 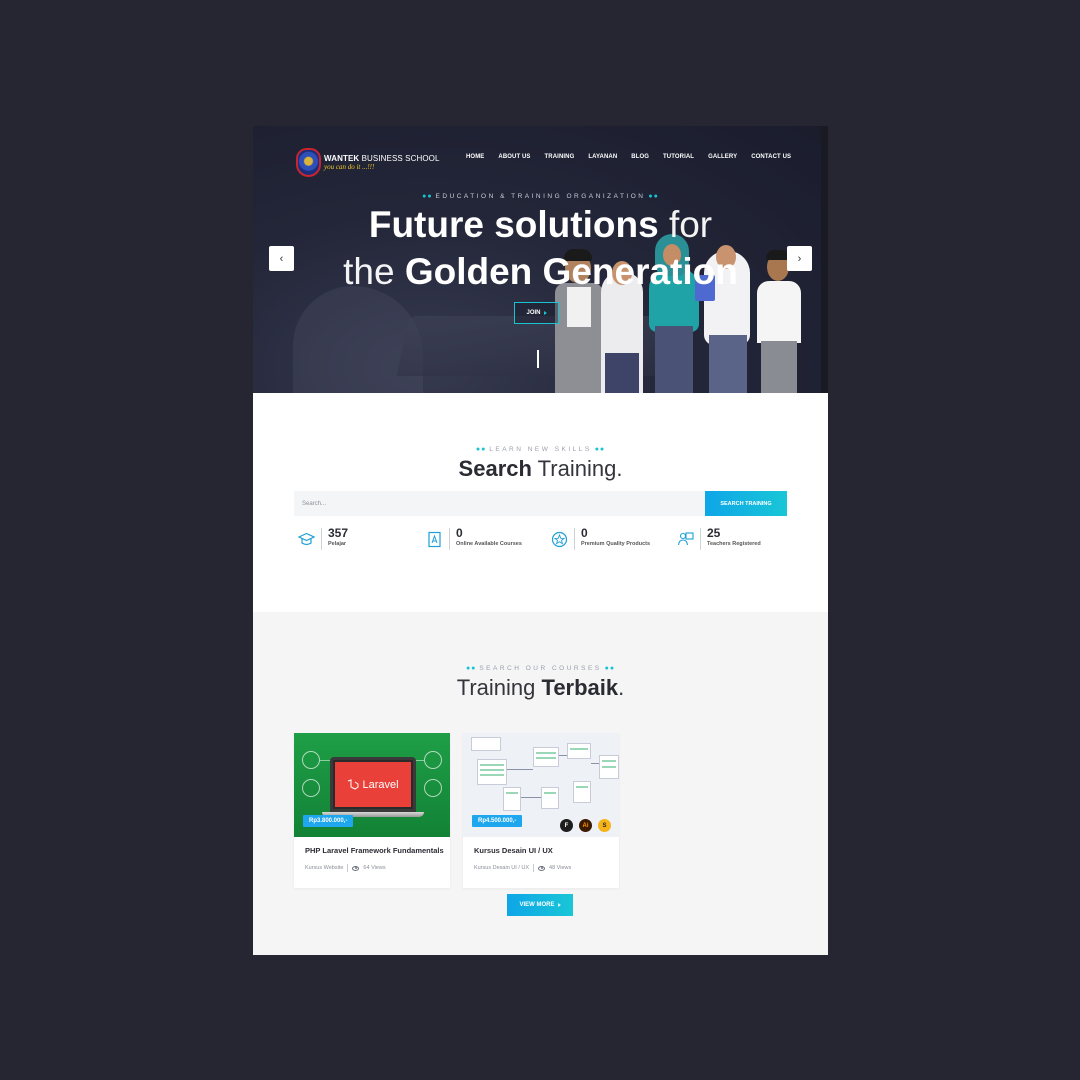 I want to click on search-training-button: SEARCH TRAINING, so click(x=746, y=503).